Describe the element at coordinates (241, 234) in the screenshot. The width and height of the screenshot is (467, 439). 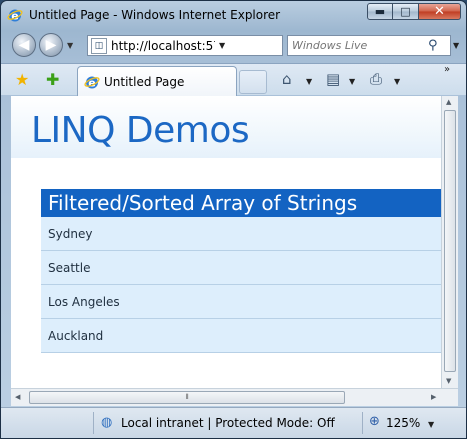
I see `grid-row: Sydney` at that location.